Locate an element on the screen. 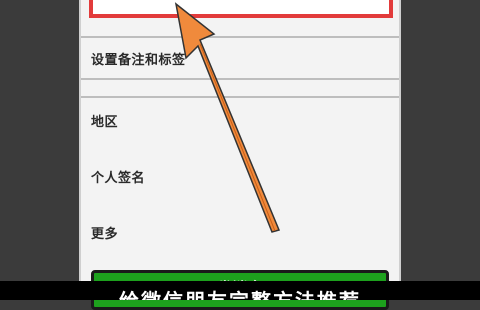 The image size is (480, 310). caption-text: 给微信朋友完整方法推荐 is located at coordinates (240, 290).